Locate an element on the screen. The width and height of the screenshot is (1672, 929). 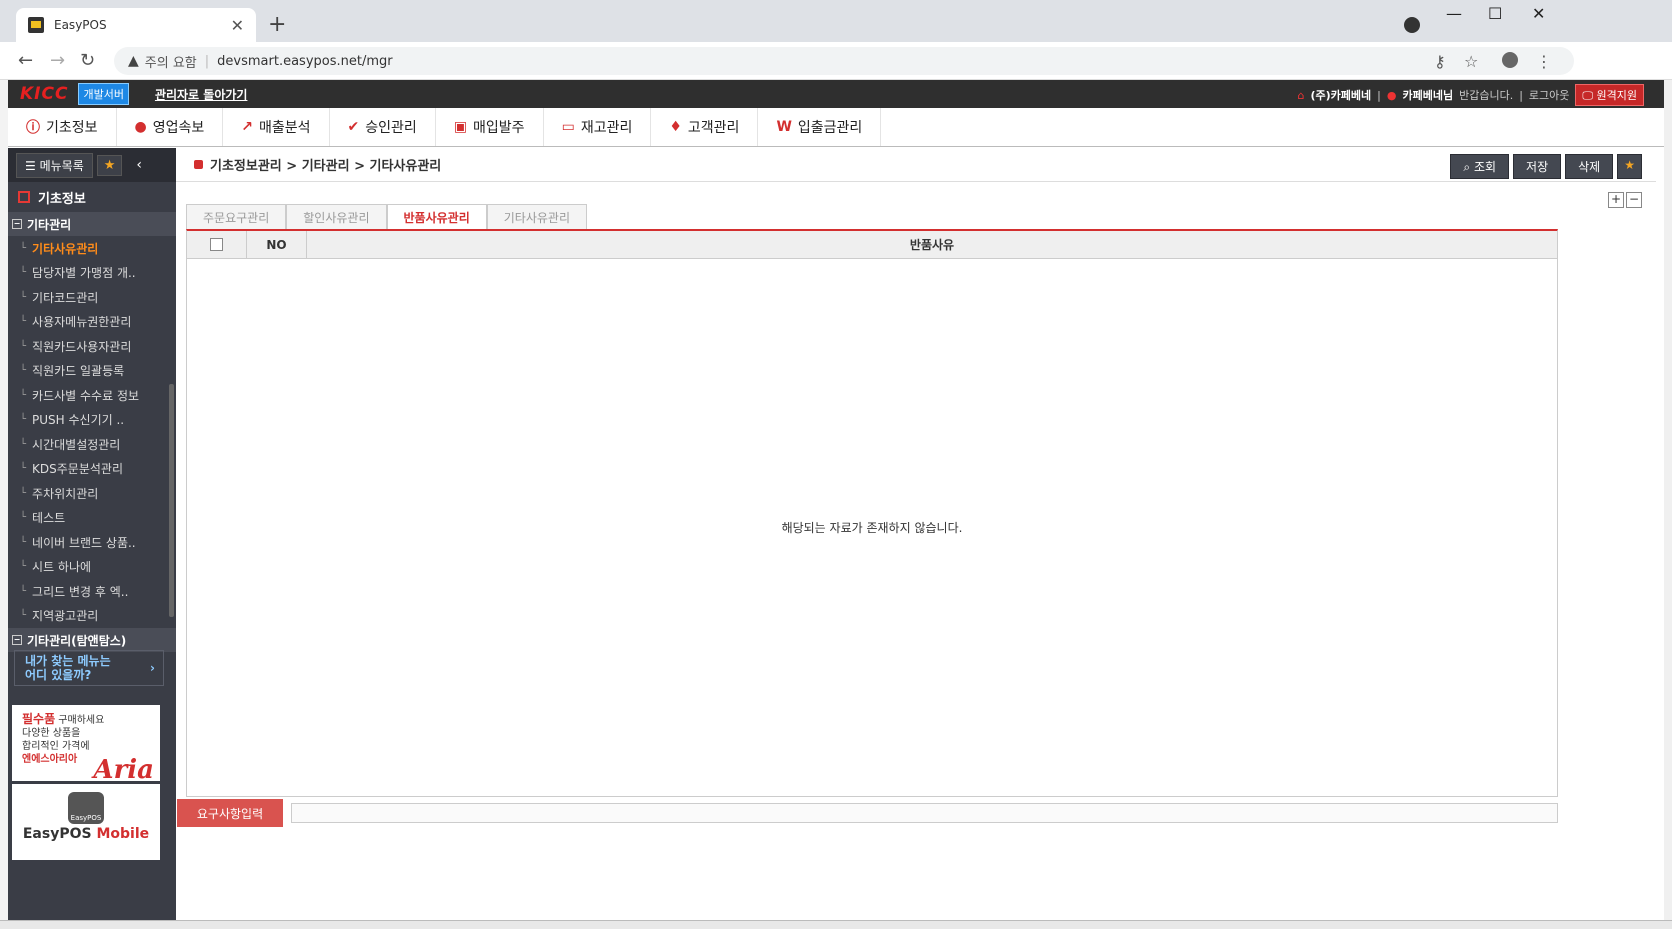
col-header-return-reason: 반품사유 is located at coordinates (932, 244).